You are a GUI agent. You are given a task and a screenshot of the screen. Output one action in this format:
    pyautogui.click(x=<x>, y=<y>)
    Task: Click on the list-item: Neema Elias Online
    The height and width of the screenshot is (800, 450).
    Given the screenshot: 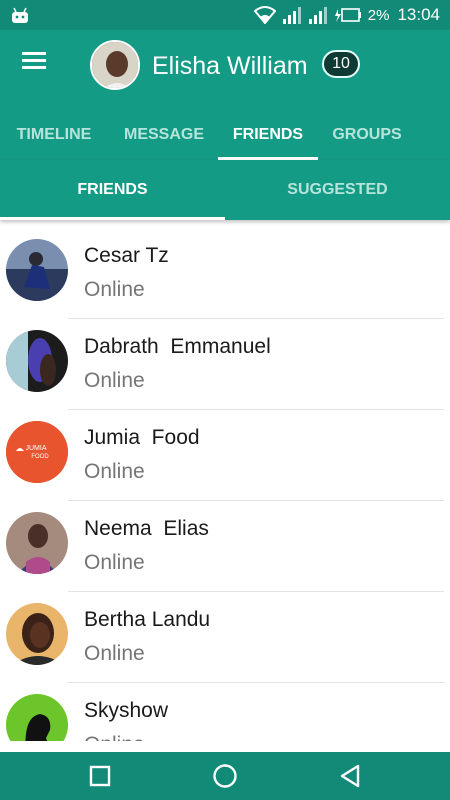 What is the action you would take?
    pyautogui.click(x=225, y=546)
    